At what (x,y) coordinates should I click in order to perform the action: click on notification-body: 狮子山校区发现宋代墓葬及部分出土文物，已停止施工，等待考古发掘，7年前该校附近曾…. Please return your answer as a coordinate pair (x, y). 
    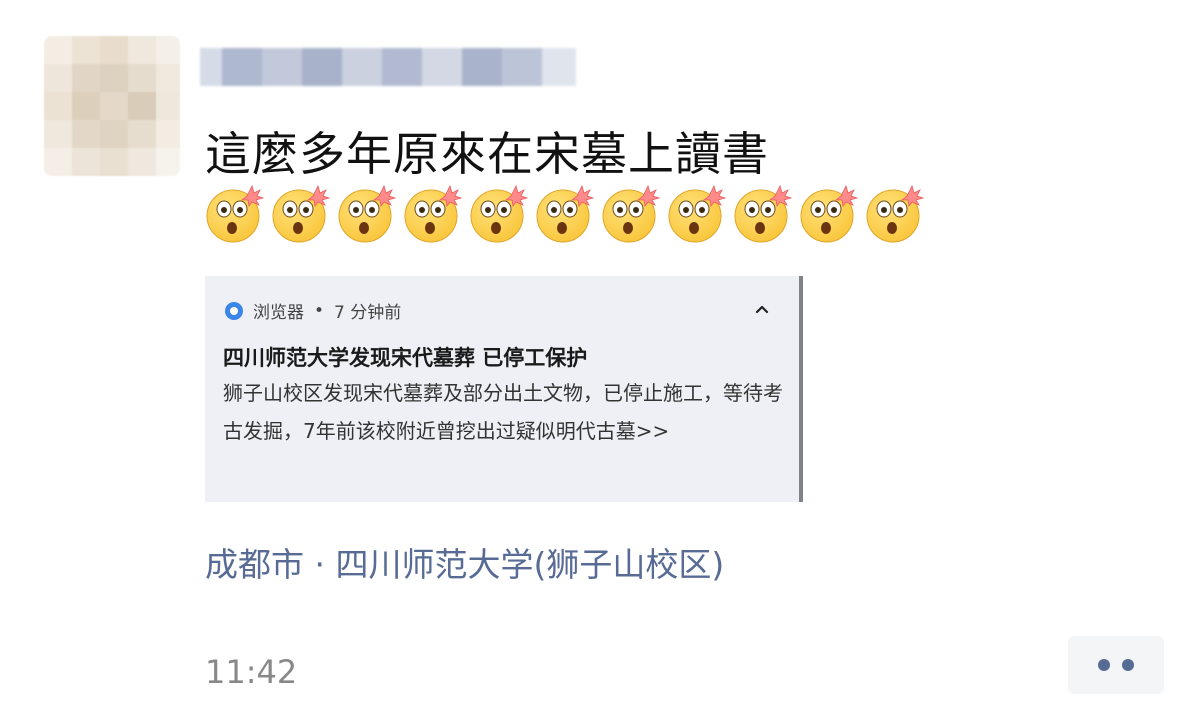
    Looking at the image, I should click on (503, 412).